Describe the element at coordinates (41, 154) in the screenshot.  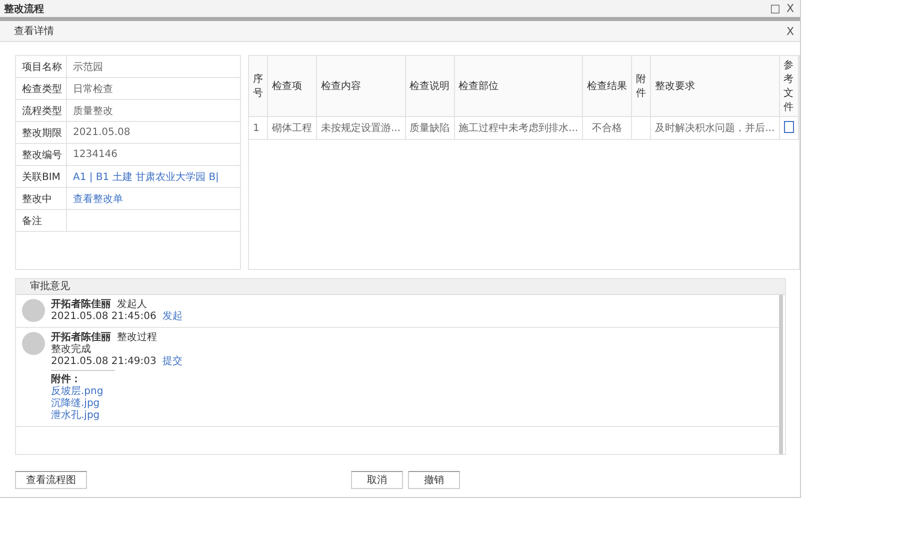
I see `field-label: 整改编号` at that location.